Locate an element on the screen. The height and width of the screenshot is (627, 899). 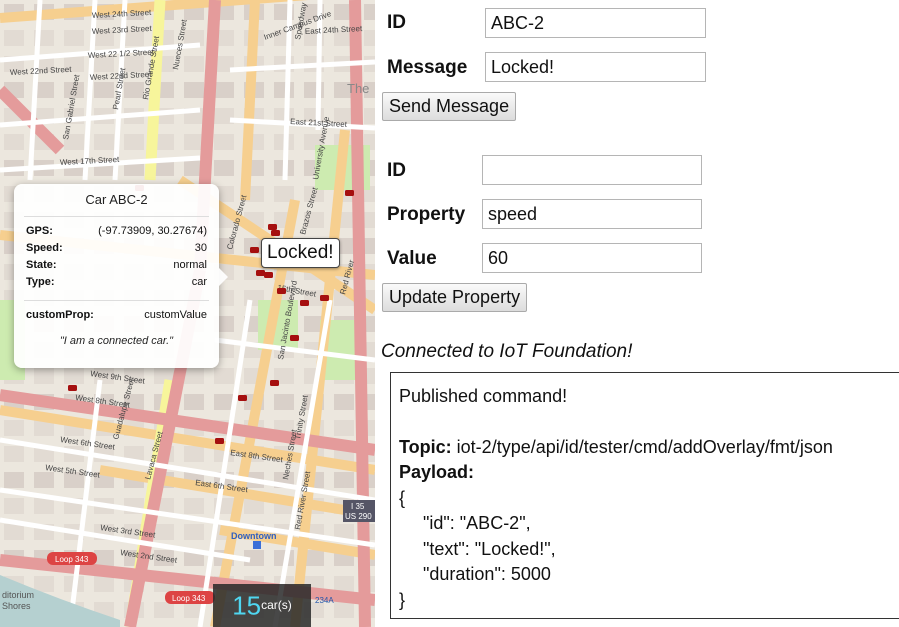
message-input is located at coordinates (595, 67).